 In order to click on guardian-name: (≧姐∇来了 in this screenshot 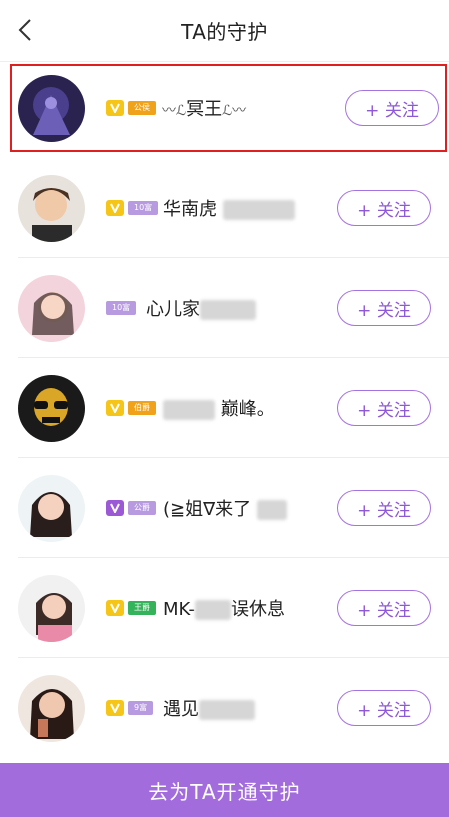, I will do `click(225, 508)`.